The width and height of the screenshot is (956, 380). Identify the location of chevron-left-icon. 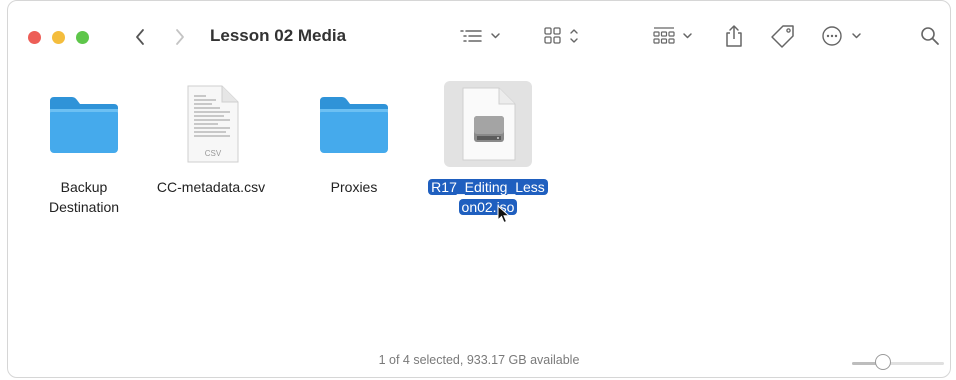
(140, 37).